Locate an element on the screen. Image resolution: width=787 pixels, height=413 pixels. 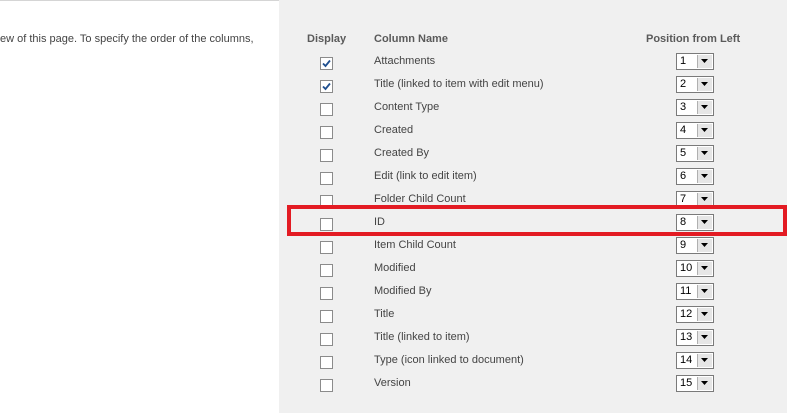
table-row: Title 12 is located at coordinates (533, 317).